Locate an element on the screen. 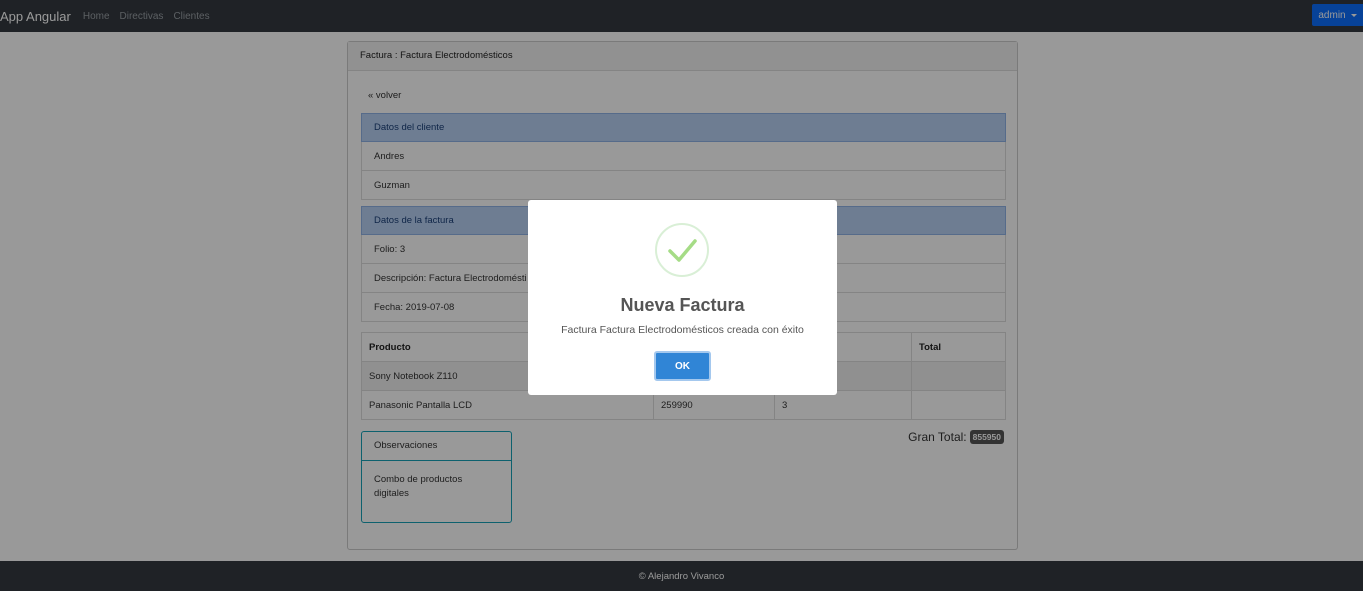  dialog-title: Nueva Factura is located at coordinates (682, 305).